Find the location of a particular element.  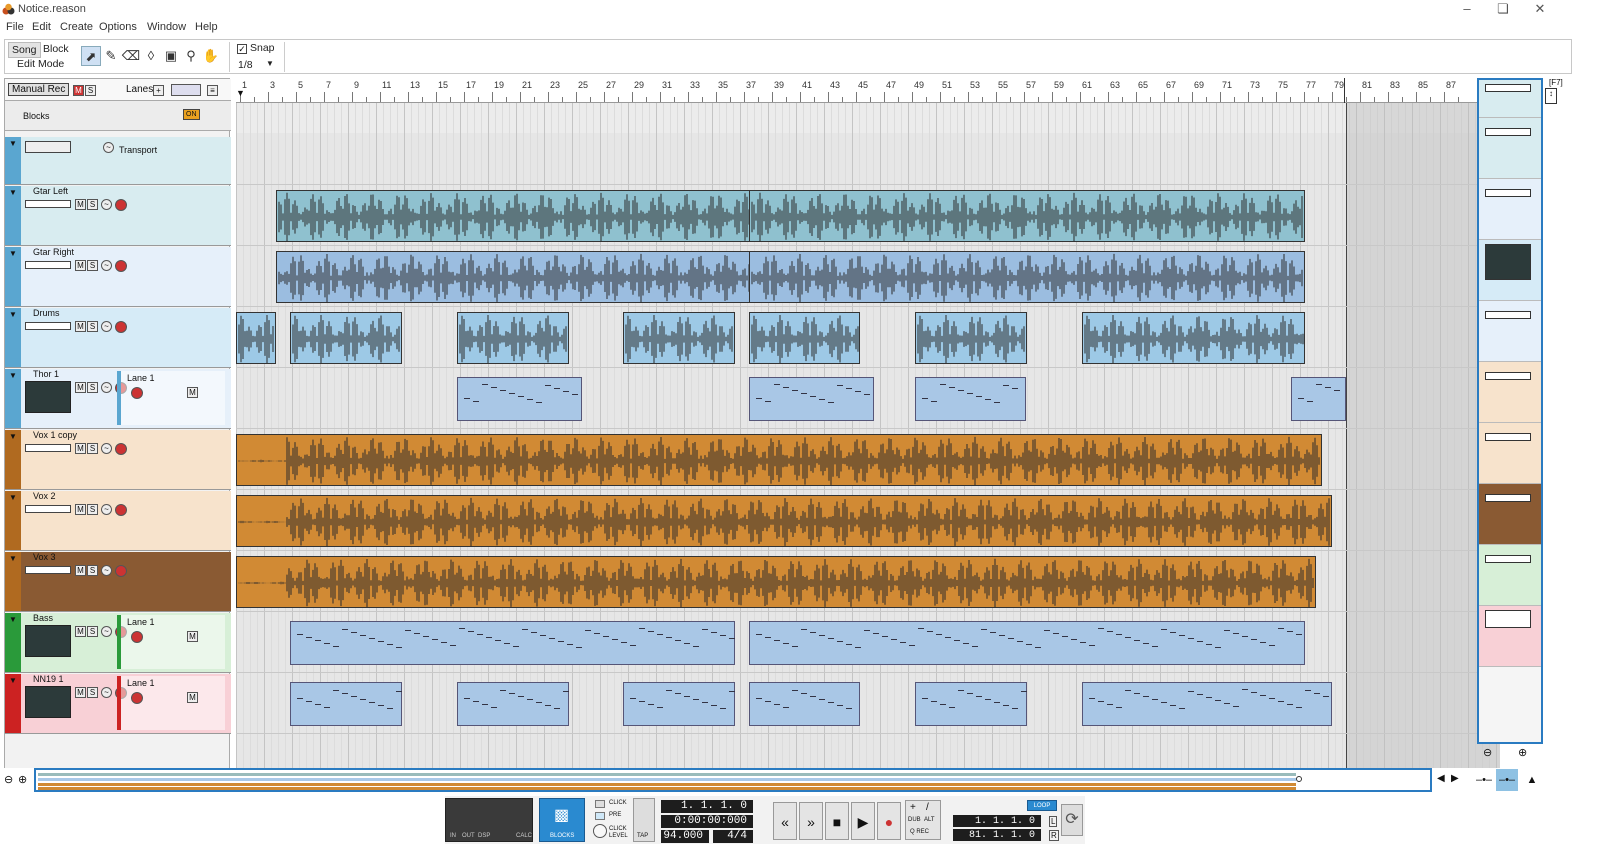

snap-checkbox: ✓ is located at coordinates (242, 49).